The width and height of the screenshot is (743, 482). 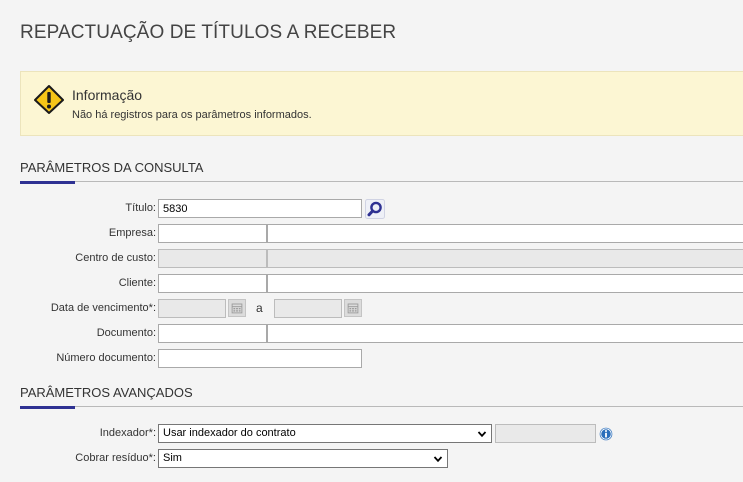 What do you see at coordinates (212, 258) in the screenshot?
I see `centro-custo-code-input` at bounding box center [212, 258].